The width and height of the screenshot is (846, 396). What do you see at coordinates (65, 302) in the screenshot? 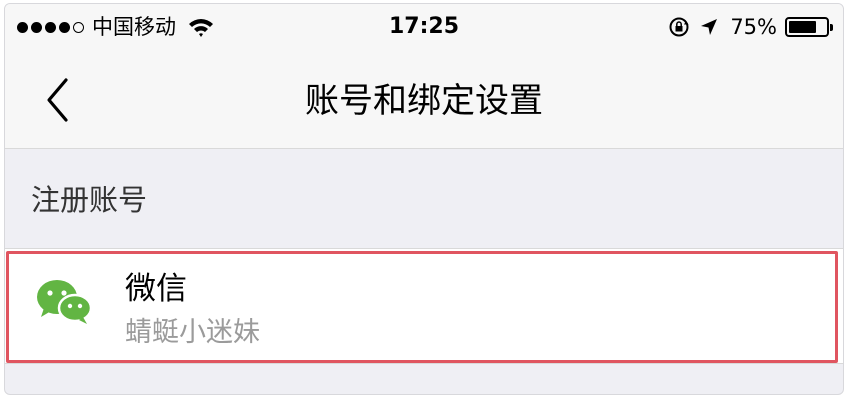
I see `wechat-icon` at bounding box center [65, 302].